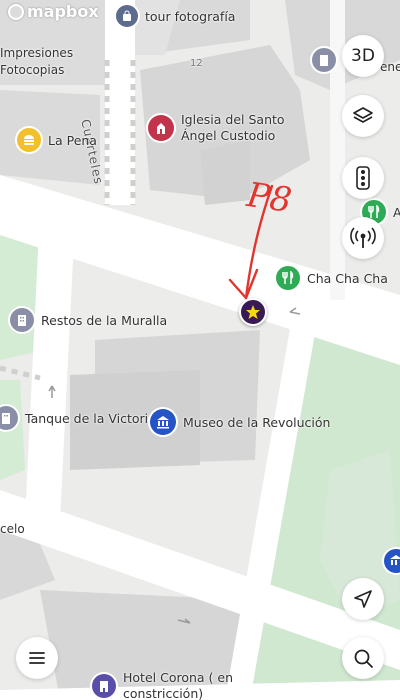  I want to click on poi-impresiones-label: Impresiones Fotocopias, so click(36, 62).